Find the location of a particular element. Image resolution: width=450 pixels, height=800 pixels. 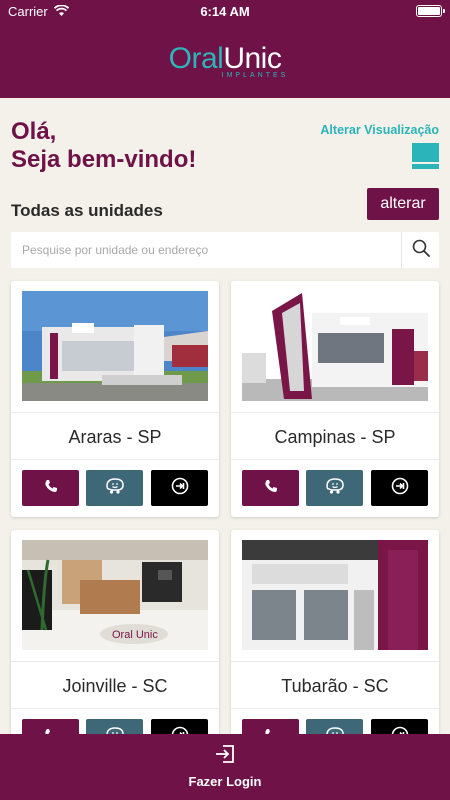

section-title: Todas as unidades is located at coordinates (87, 210).